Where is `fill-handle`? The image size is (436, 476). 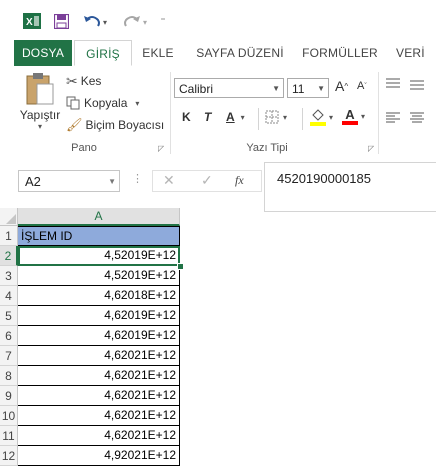
fill-handle is located at coordinates (180, 266).